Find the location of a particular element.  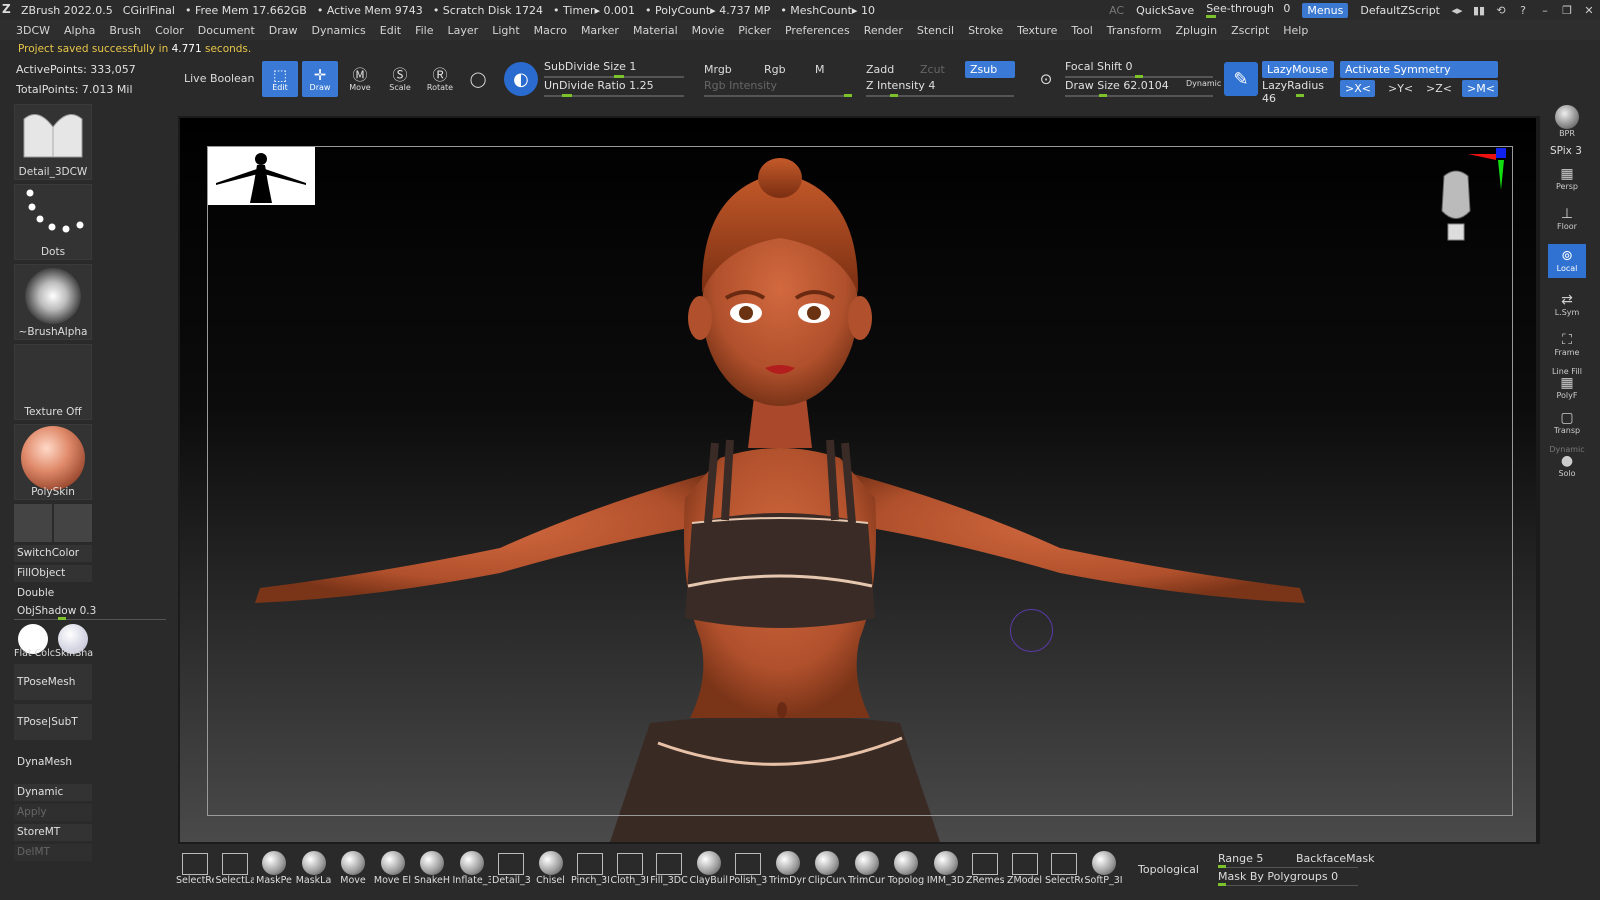

mrgb-button: Mrgb is located at coordinates (718, 69).